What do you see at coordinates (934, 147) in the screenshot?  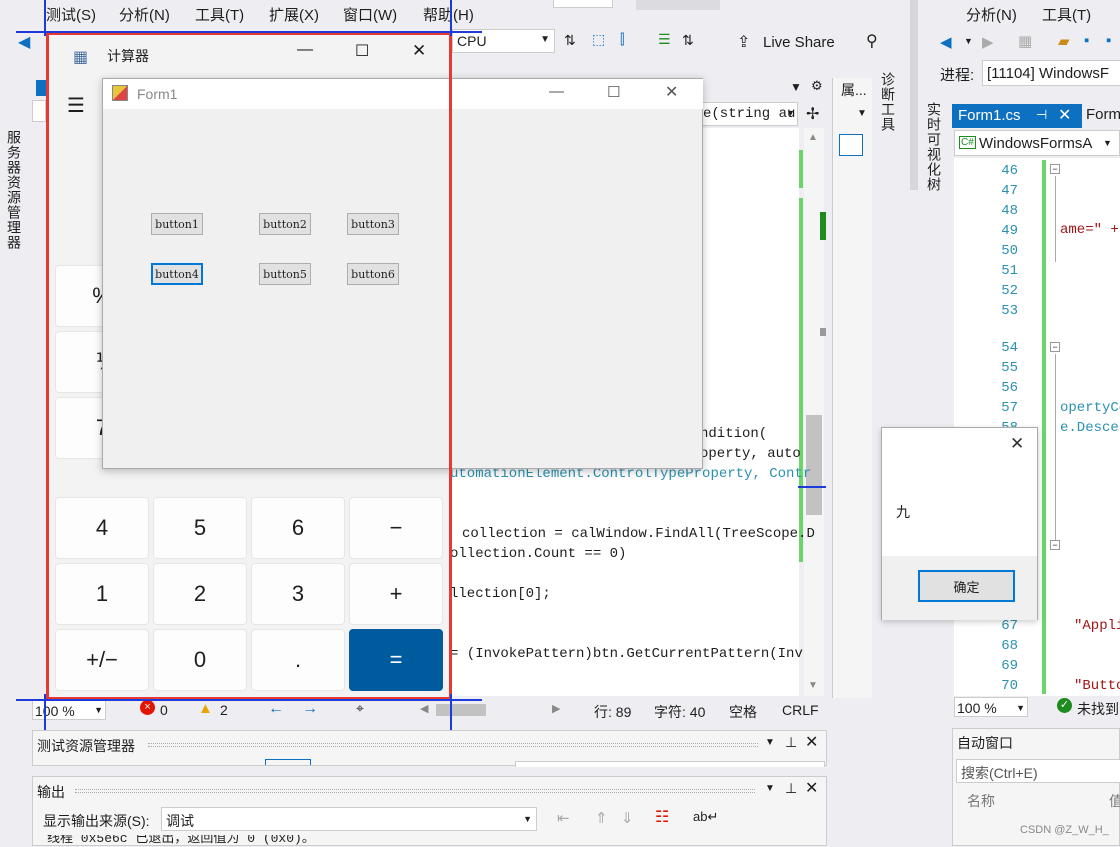 I see `live-visual-tree-tab: 实时可视化树` at bounding box center [934, 147].